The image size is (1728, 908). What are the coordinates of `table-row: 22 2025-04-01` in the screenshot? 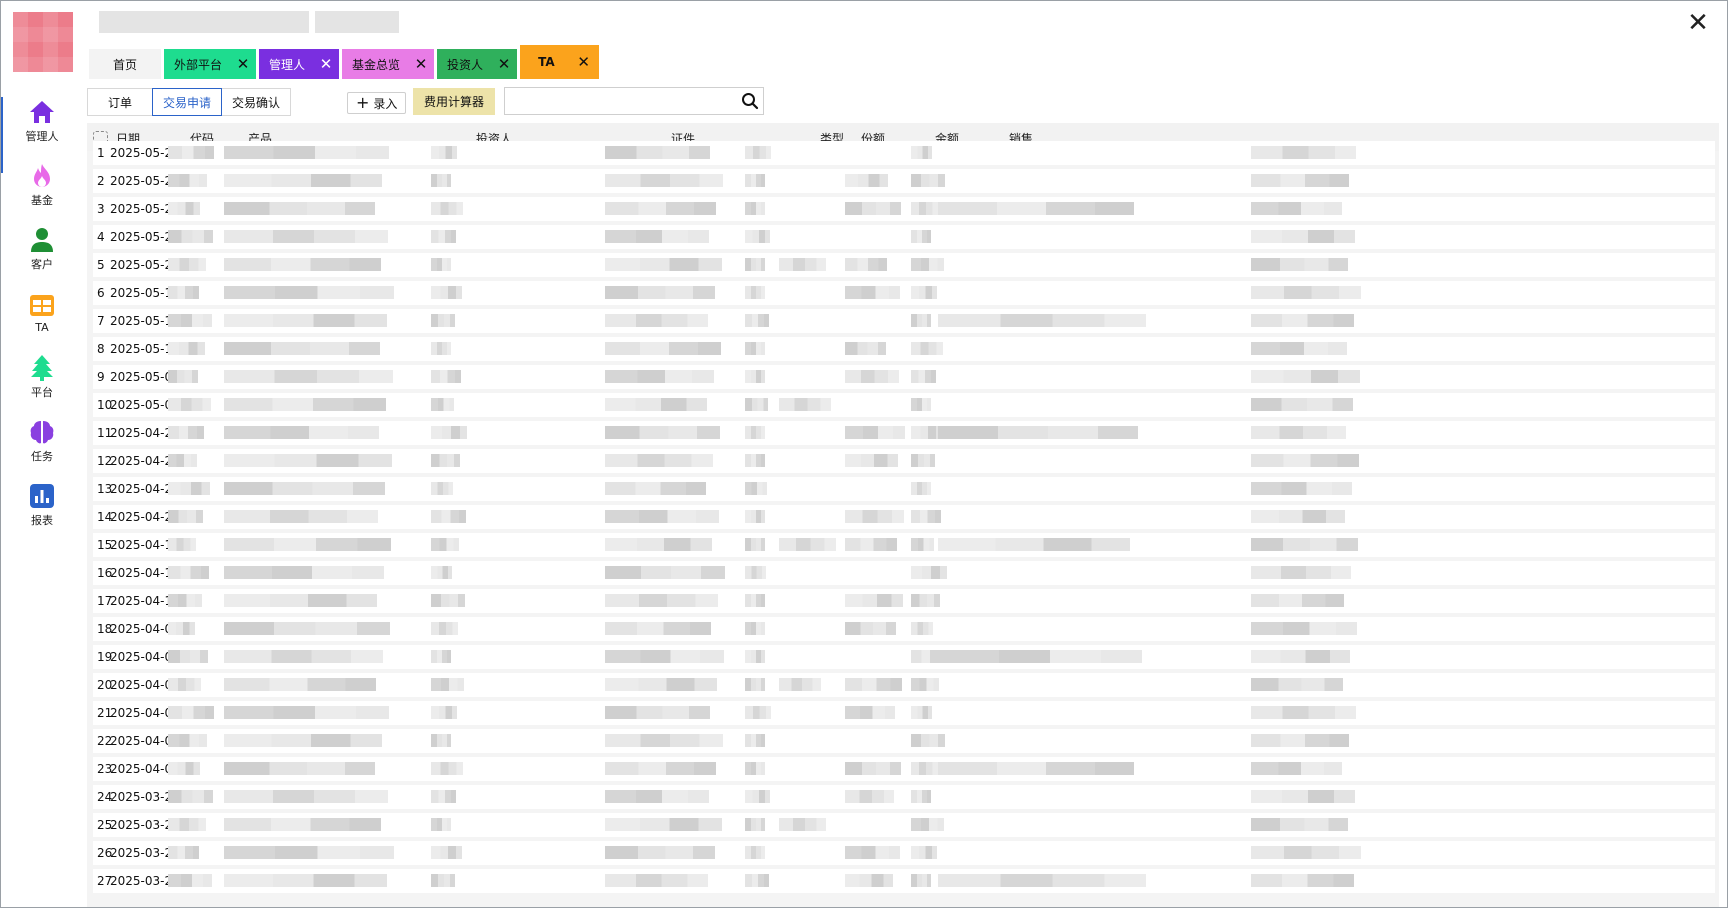 It's located at (906, 741).